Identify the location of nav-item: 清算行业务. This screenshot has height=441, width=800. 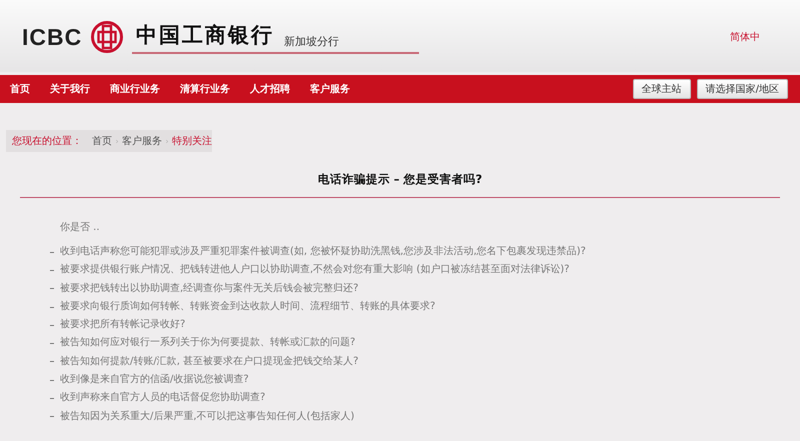
(205, 89).